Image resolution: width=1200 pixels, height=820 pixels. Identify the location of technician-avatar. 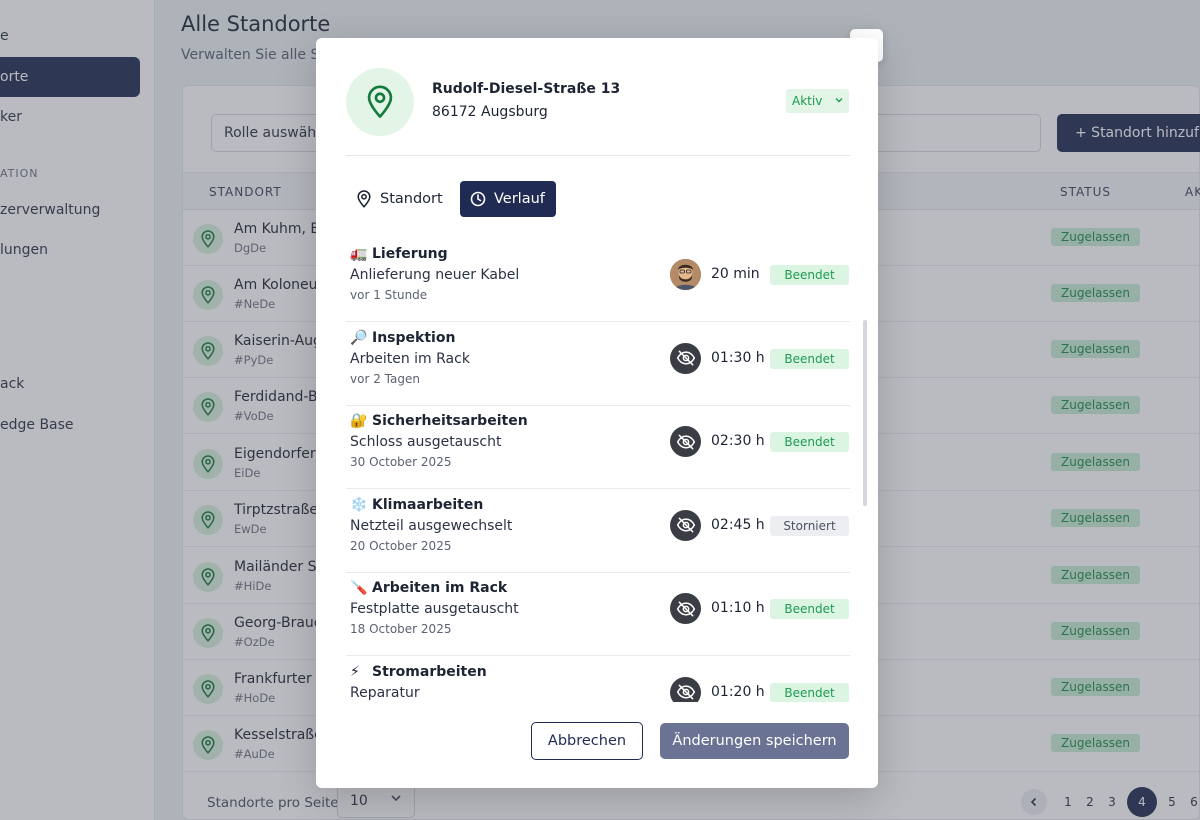
(685, 274).